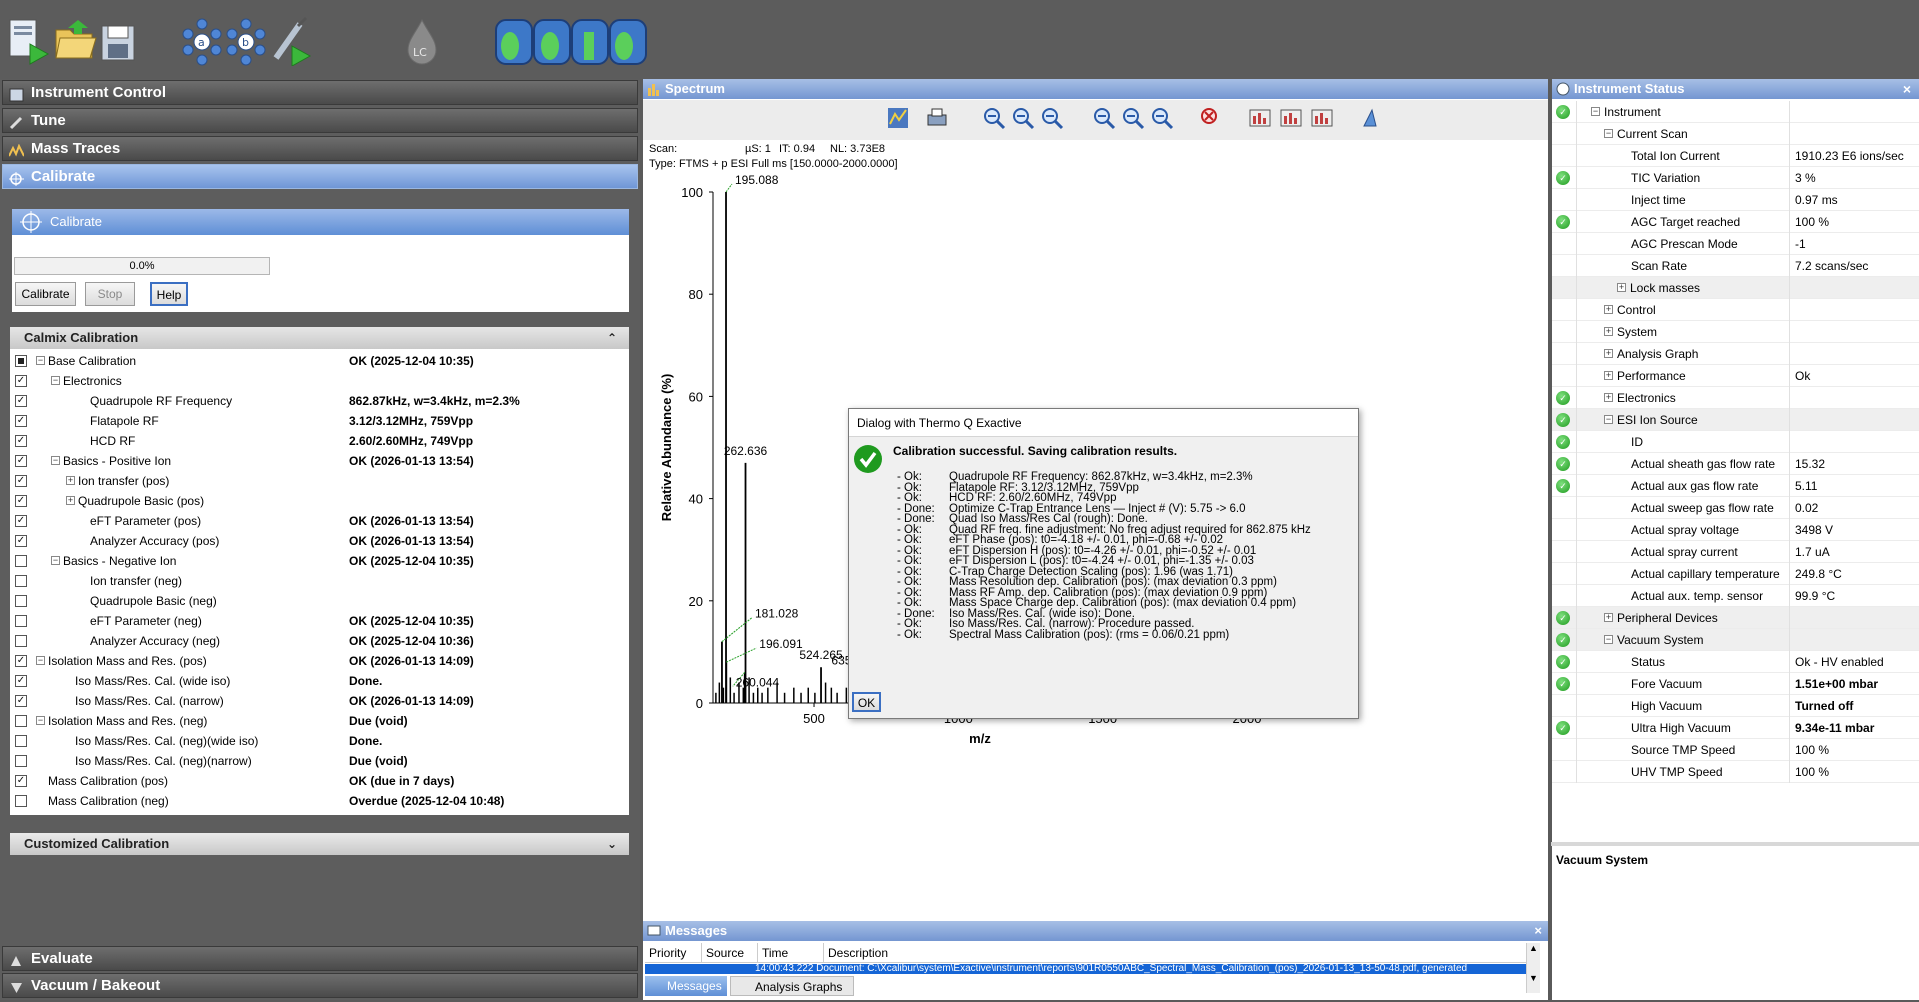  Describe the element at coordinates (320, 92) in the screenshot. I see `nav-instrument-control: Instrument Control` at that location.